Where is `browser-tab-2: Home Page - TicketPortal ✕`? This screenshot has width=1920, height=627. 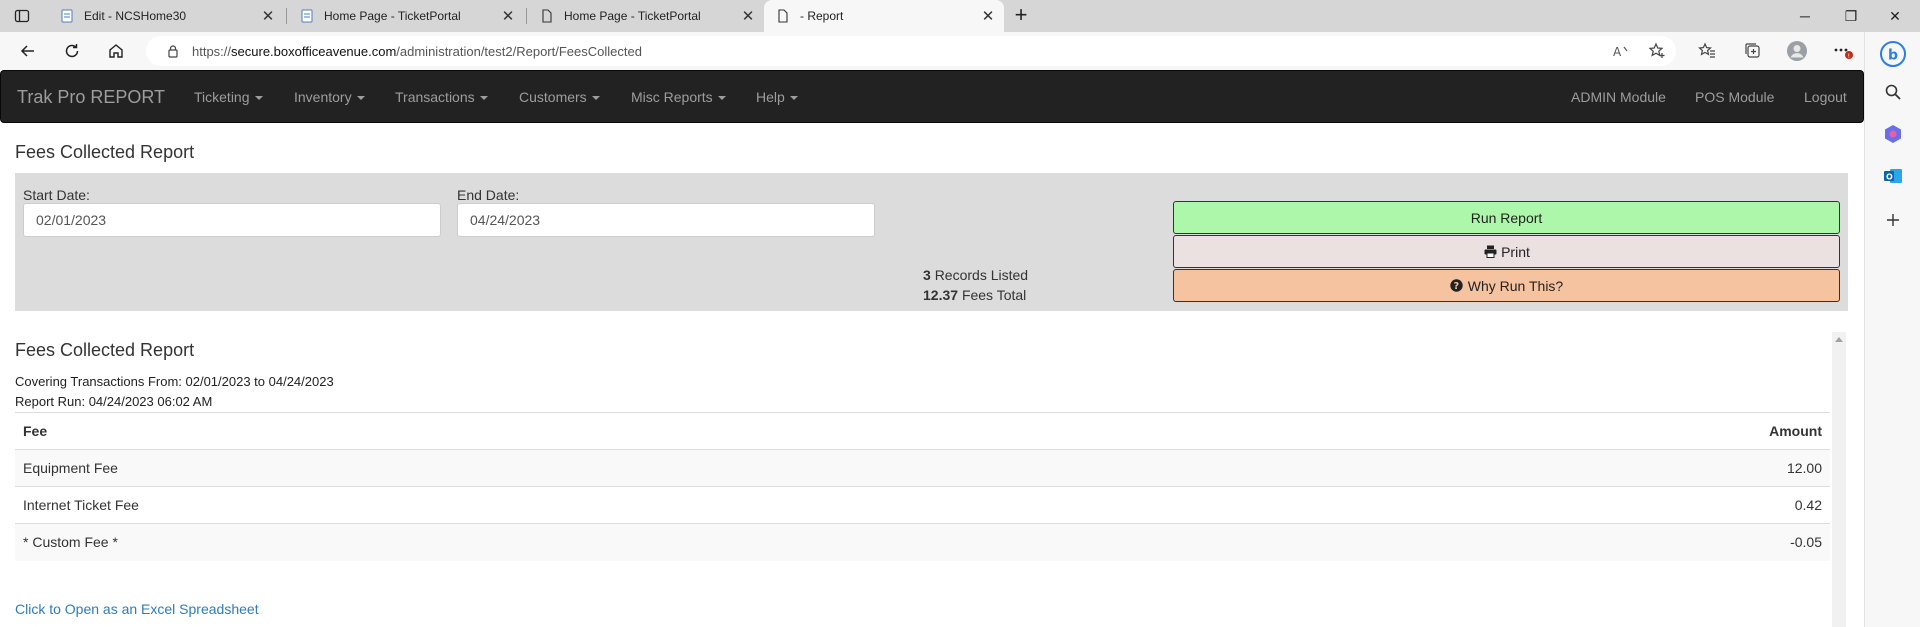 browser-tab-2: Home Page - TicketPortal ✕ is located at coordinates (406, 16).